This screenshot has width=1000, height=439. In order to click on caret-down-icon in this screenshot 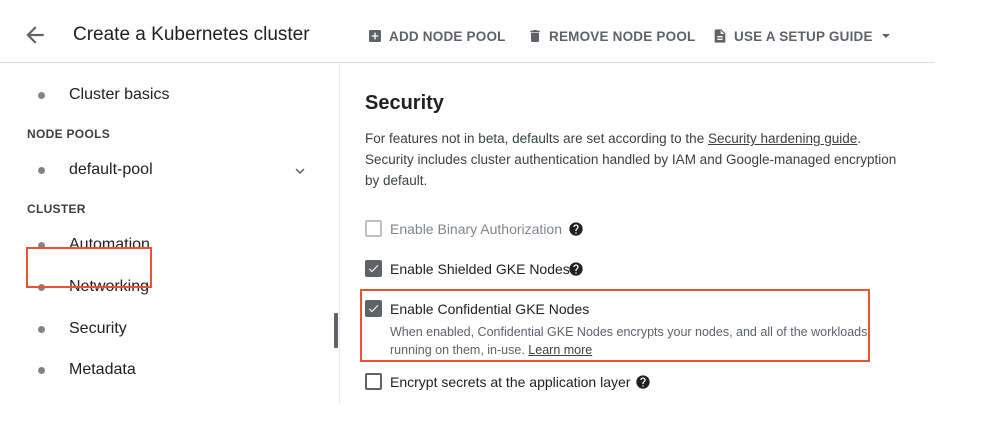, I will do `click(885, 36)`.